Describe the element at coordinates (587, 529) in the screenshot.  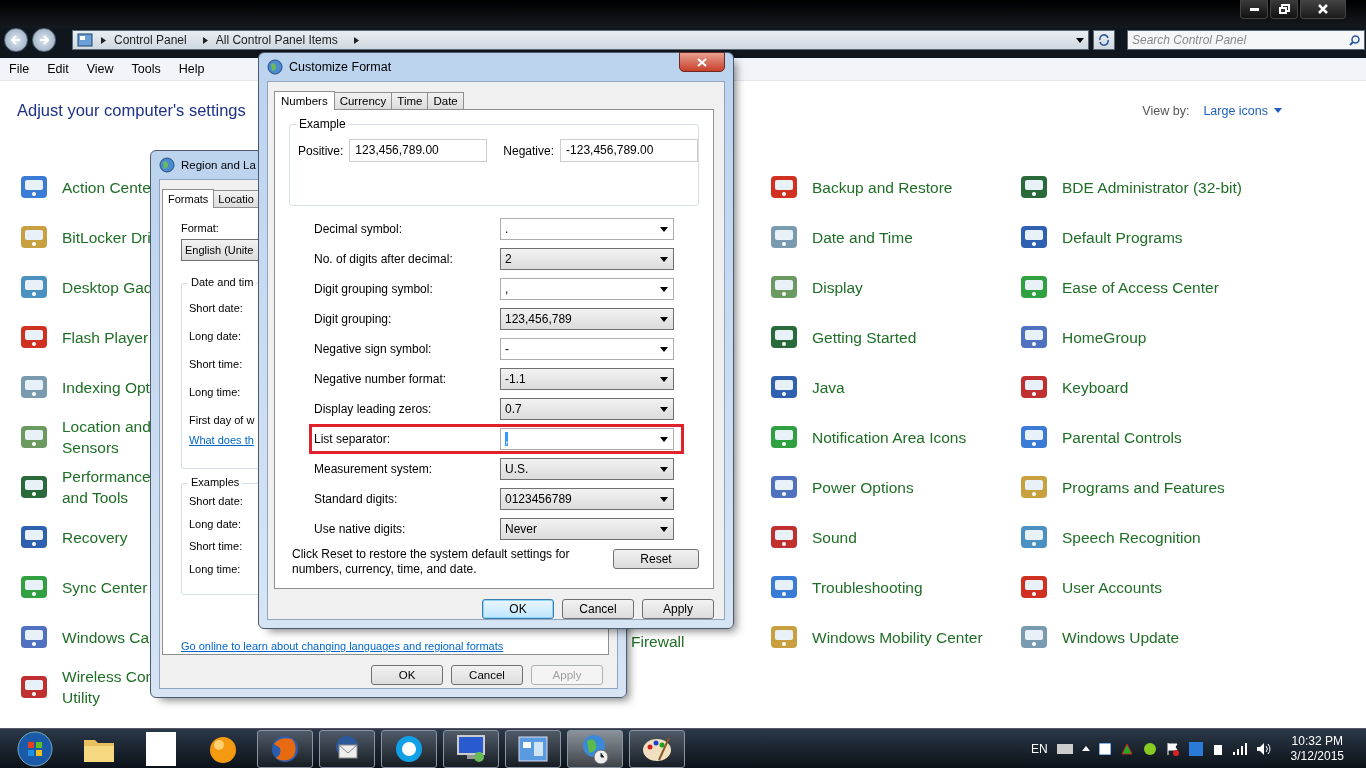
I see `dropdown: Never` at that location.